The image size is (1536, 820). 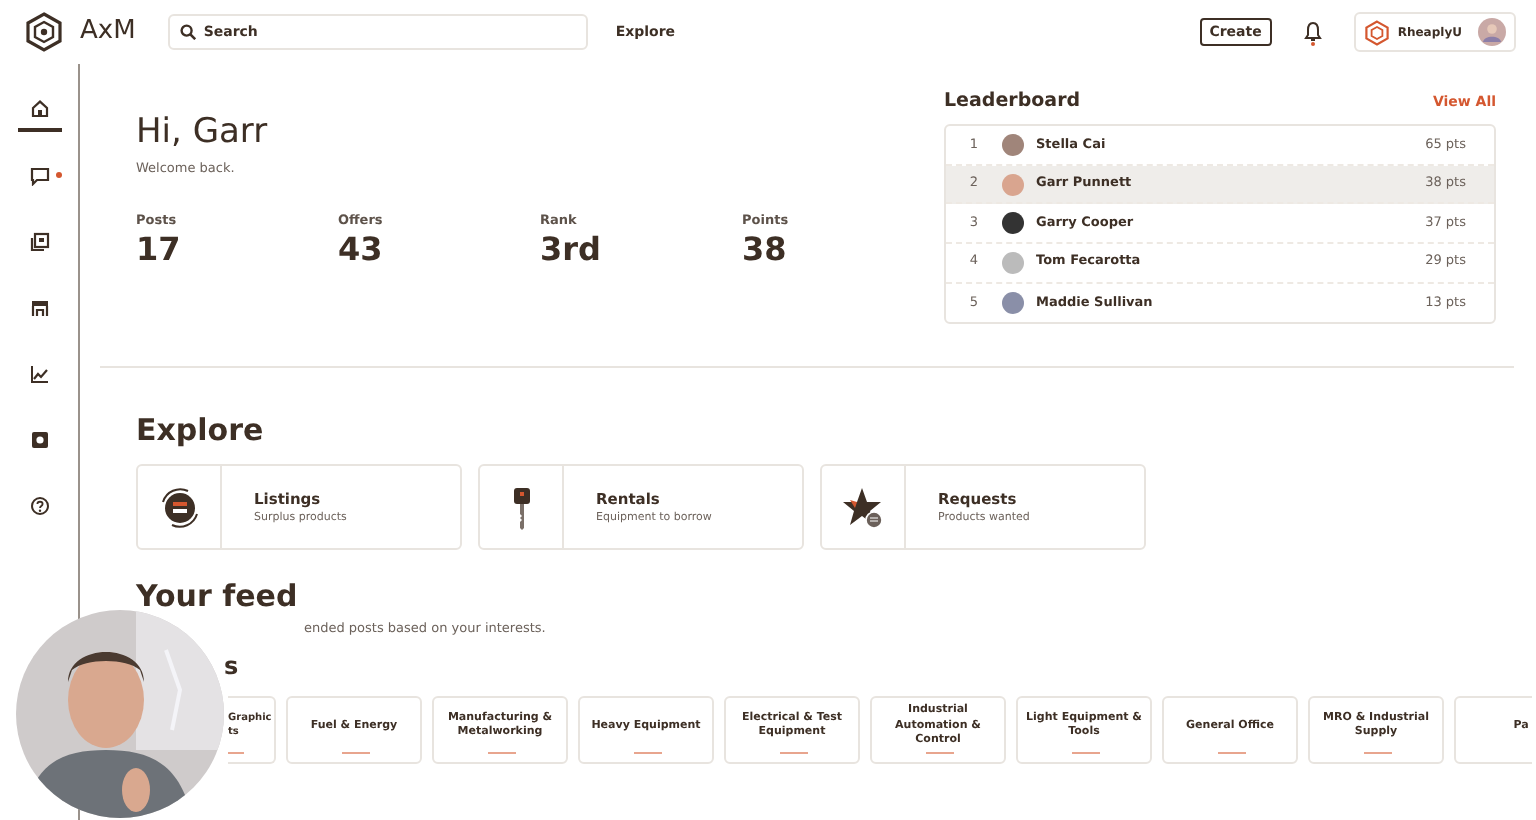 What do you see at coordinates (1376, 32) in the screenshot?
I see `org-logo-icon` at bounding box center [1376, 32].